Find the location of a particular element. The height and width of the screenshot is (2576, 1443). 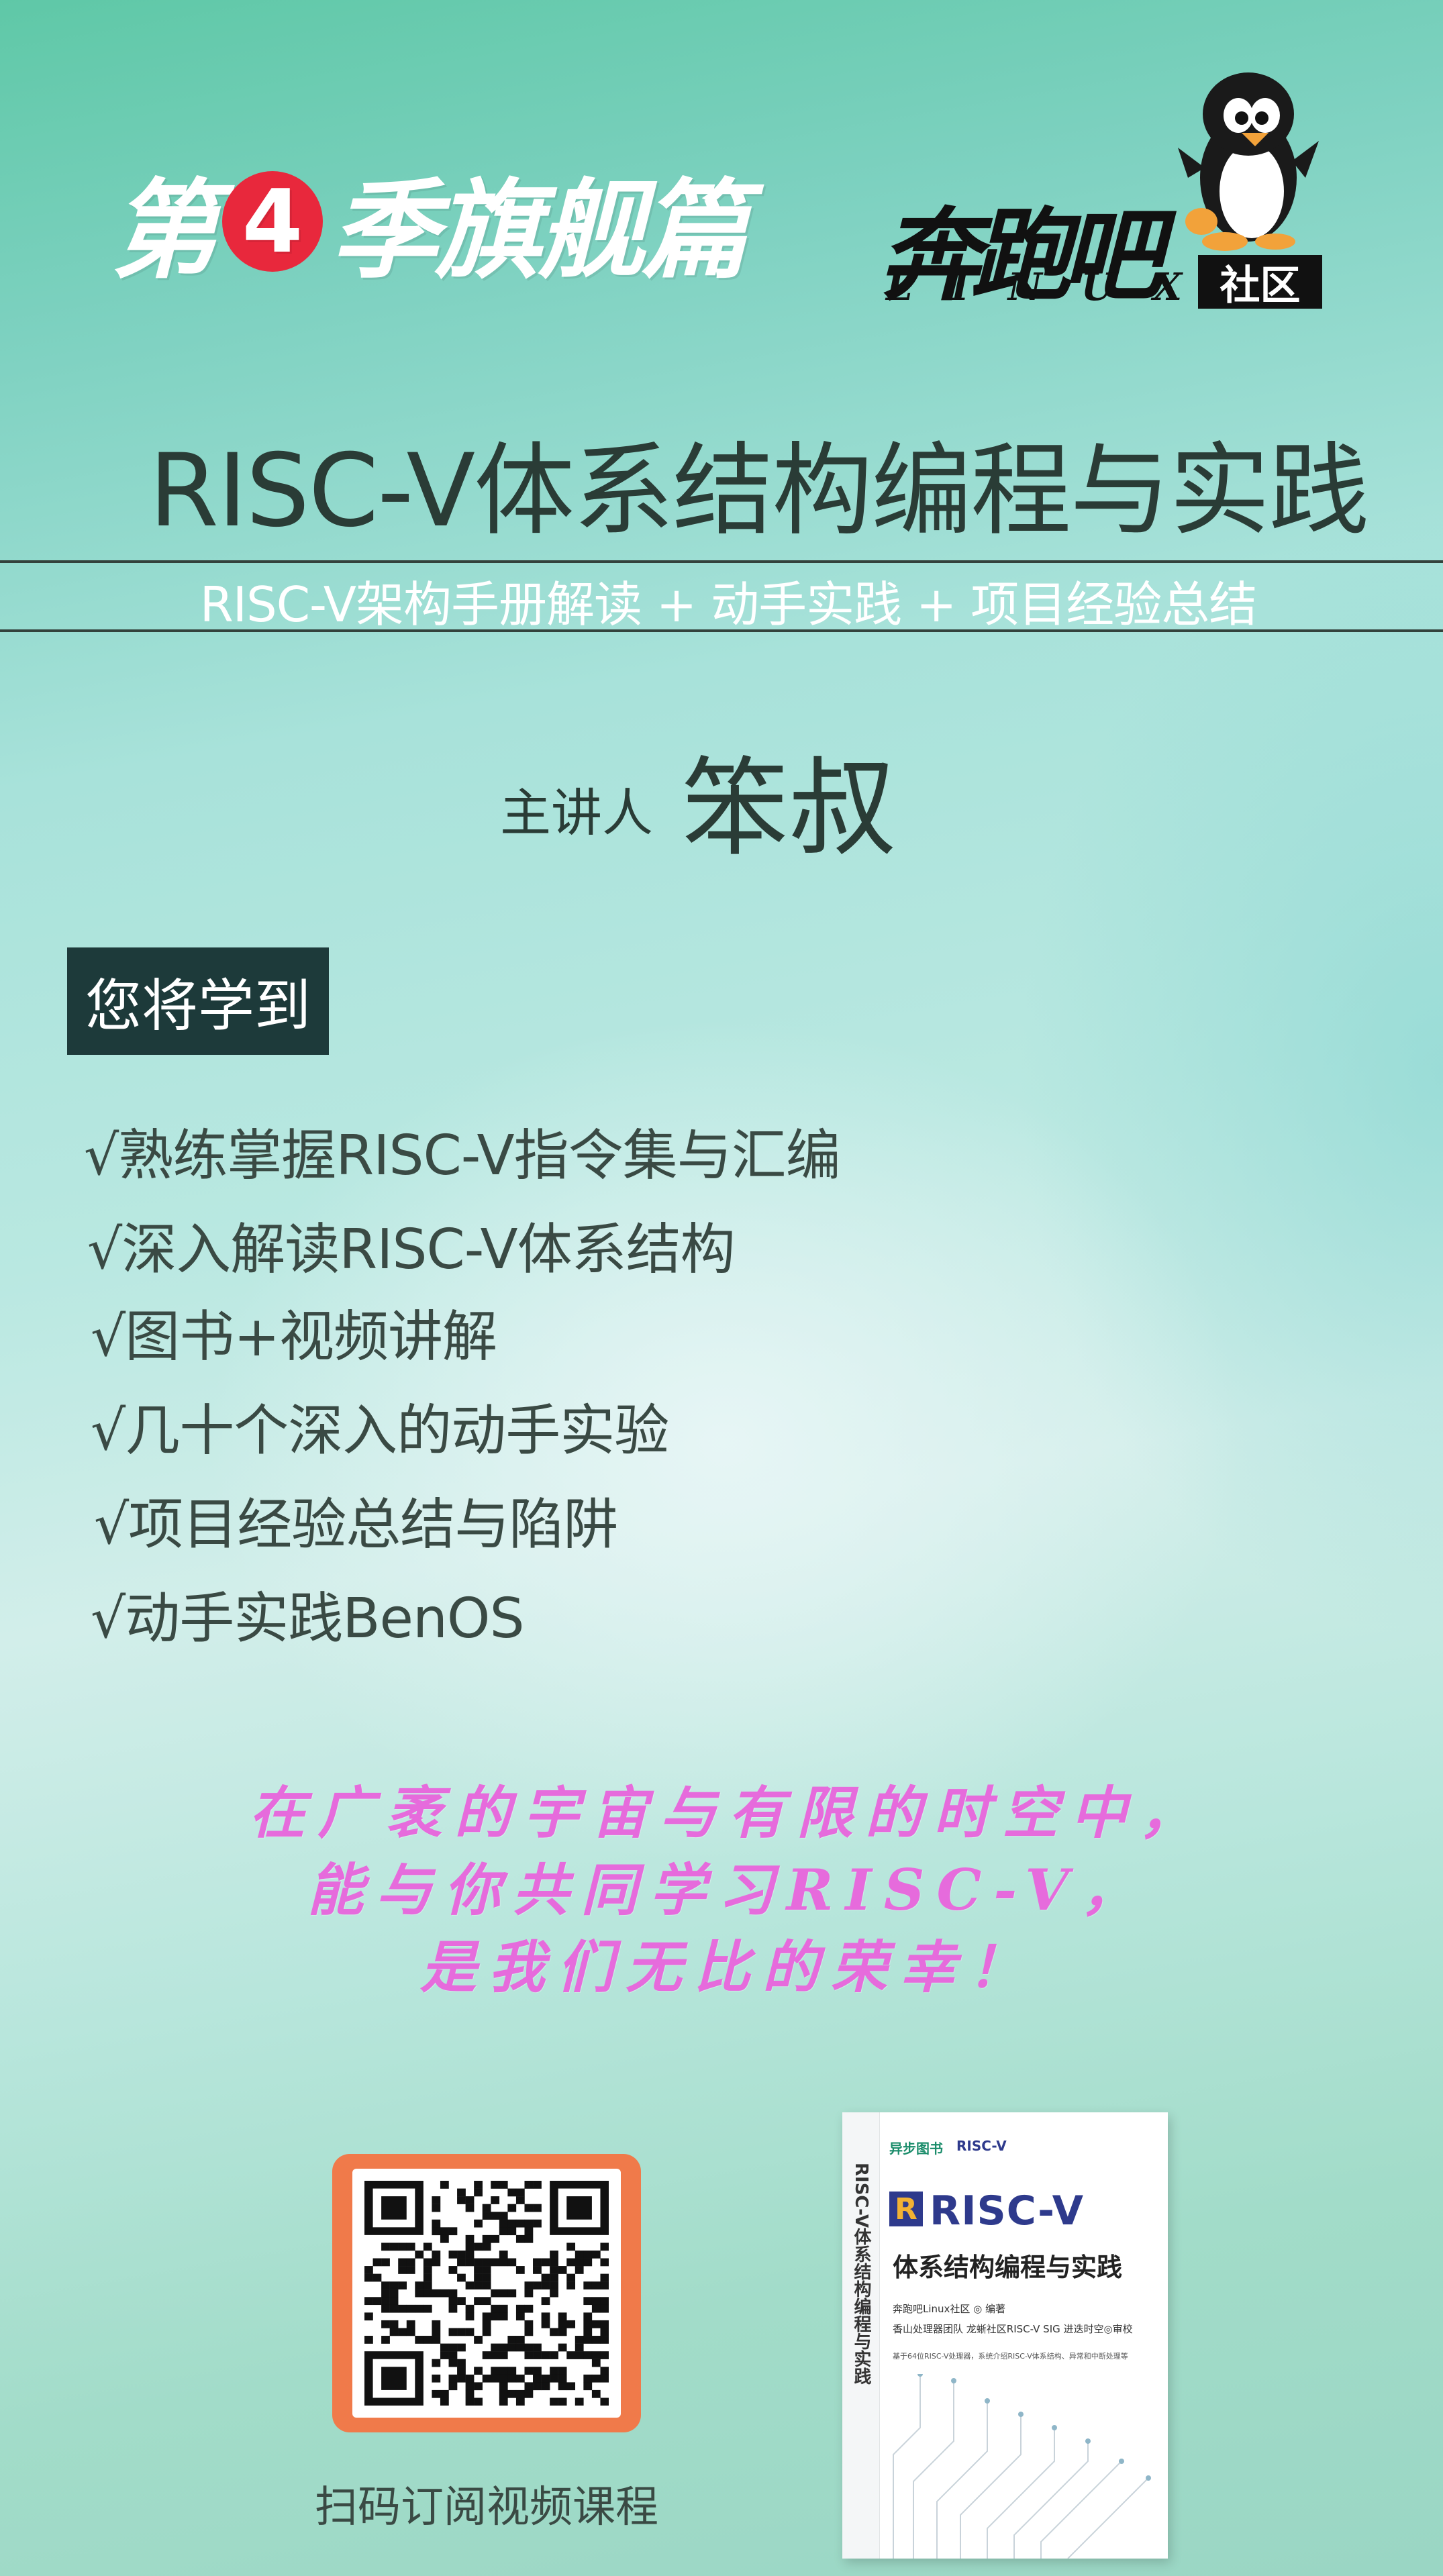

speaker-name: 笨叔 is located at coordinates (789, 808).